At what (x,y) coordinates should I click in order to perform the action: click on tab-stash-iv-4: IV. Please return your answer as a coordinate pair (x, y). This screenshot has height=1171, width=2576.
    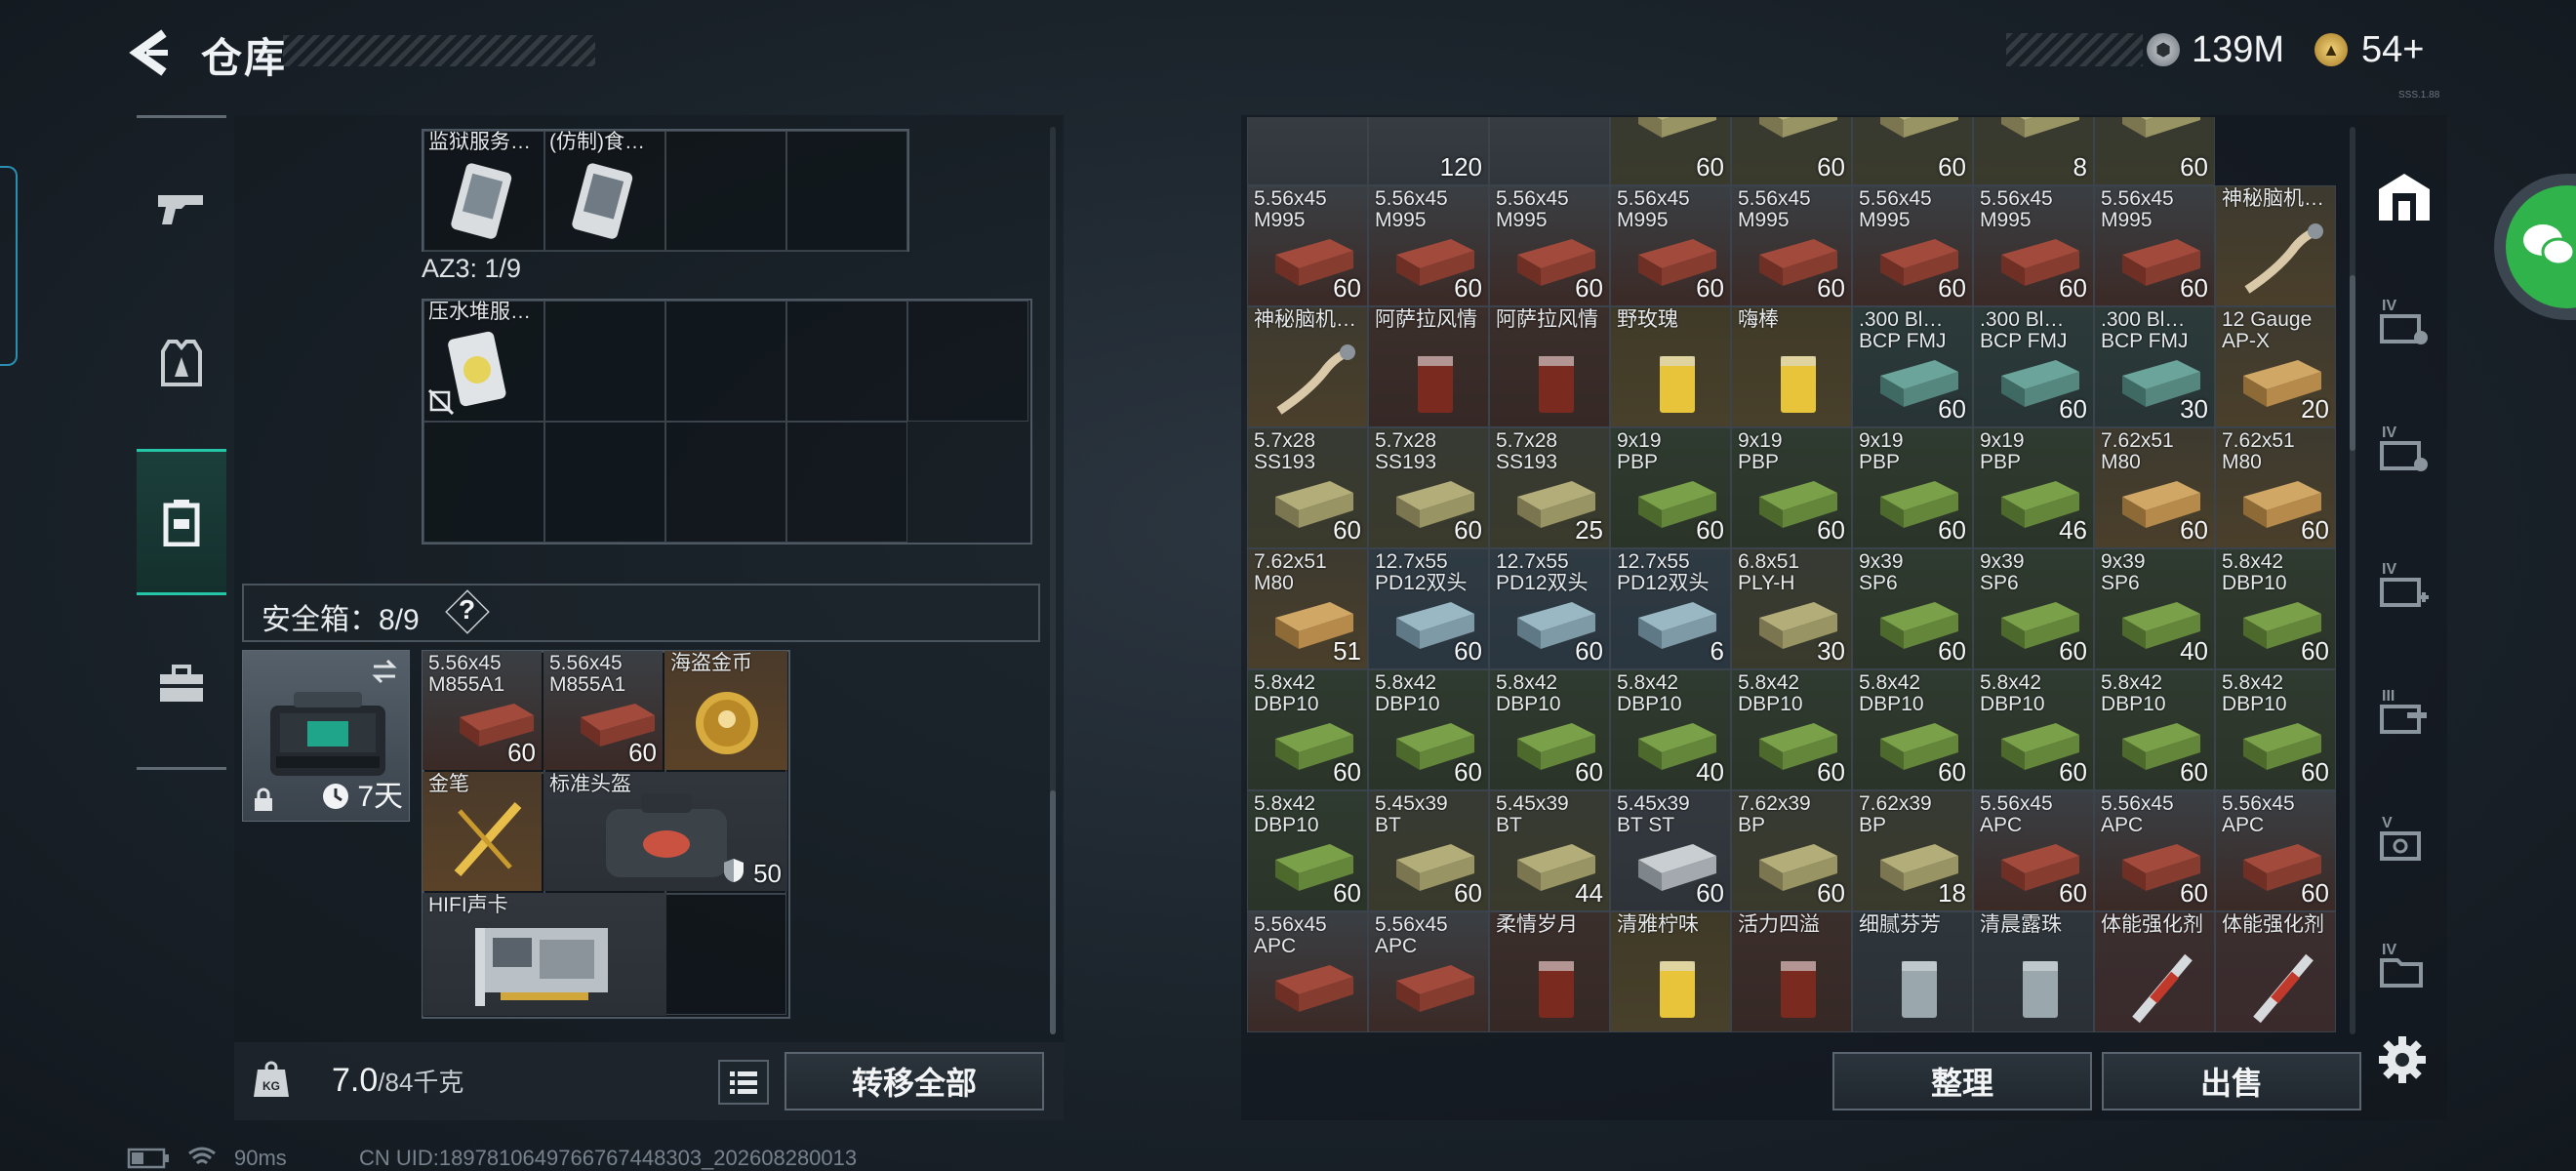
    Looking at the image, I should click on (2404, 966).